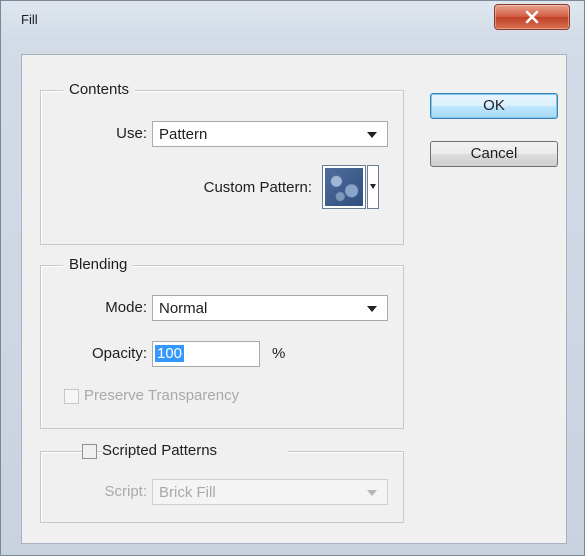  I want to click on close-button, so click(532, 17).